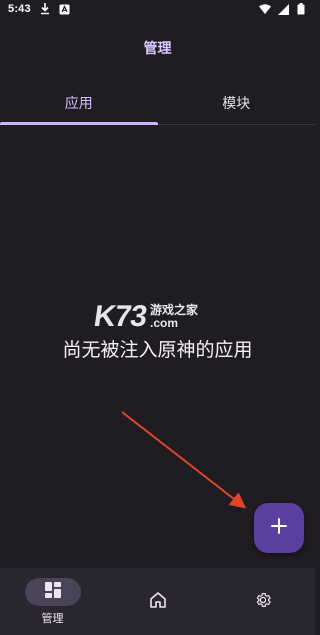  Describe the element at coordinates (45, 9) in the screenshot. I see `download-icon` at that location.